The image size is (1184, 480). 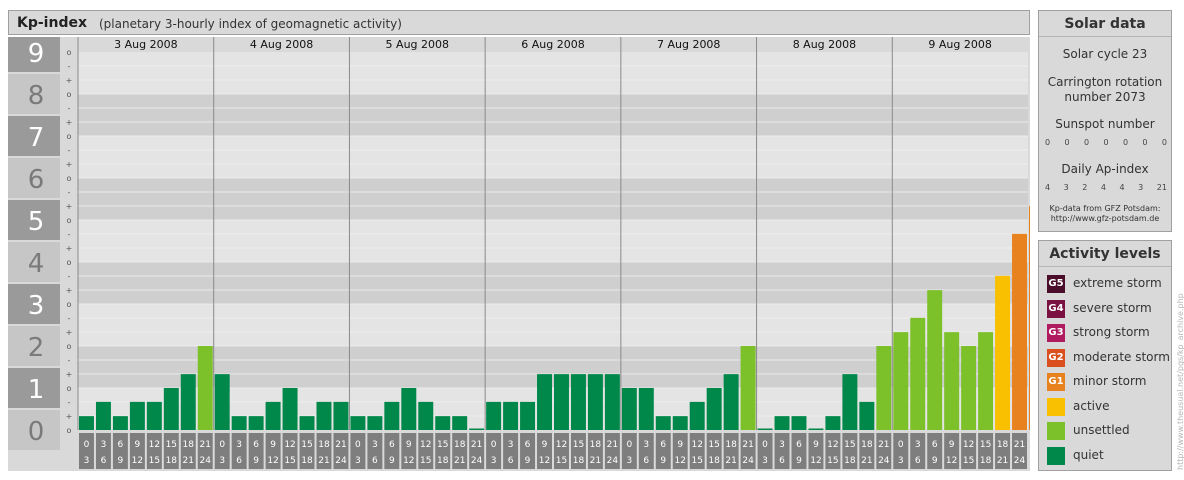 What do you see at coordinates (36, 96) in the screenshot?
I see `y-axis-tick-label: 8` at bounding box center [36, 96].